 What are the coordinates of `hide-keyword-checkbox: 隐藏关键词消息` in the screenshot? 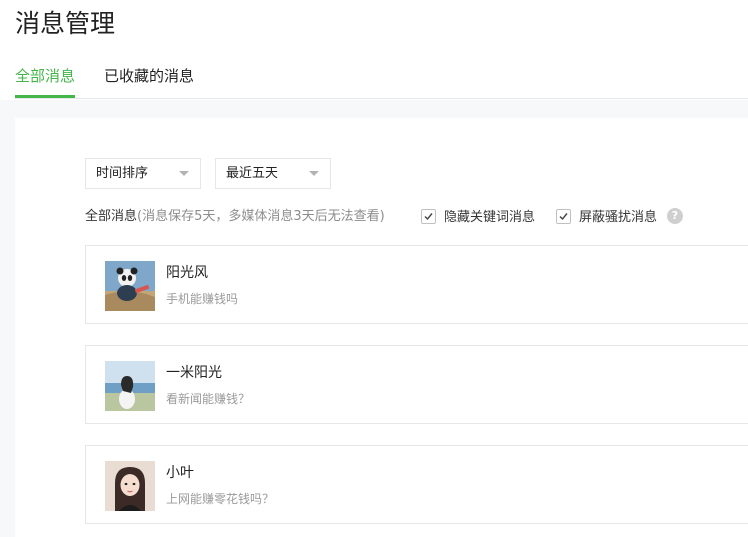 It's located at (478, 217).